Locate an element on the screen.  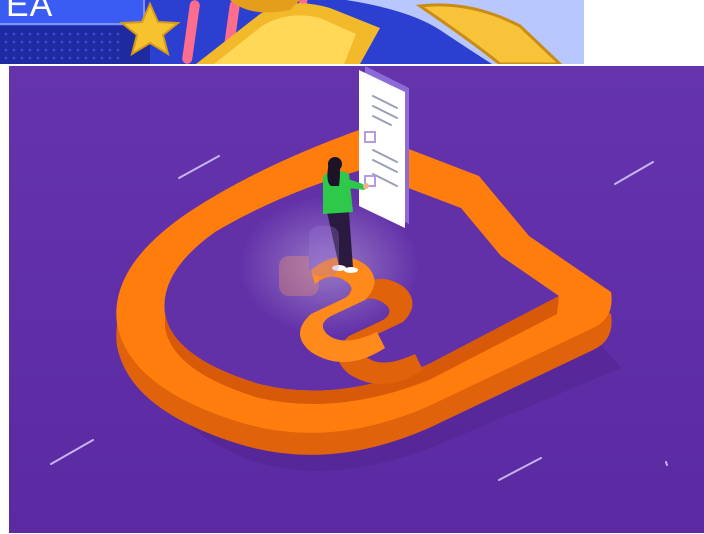
banner-graphic is located at coordinates (292, 32).